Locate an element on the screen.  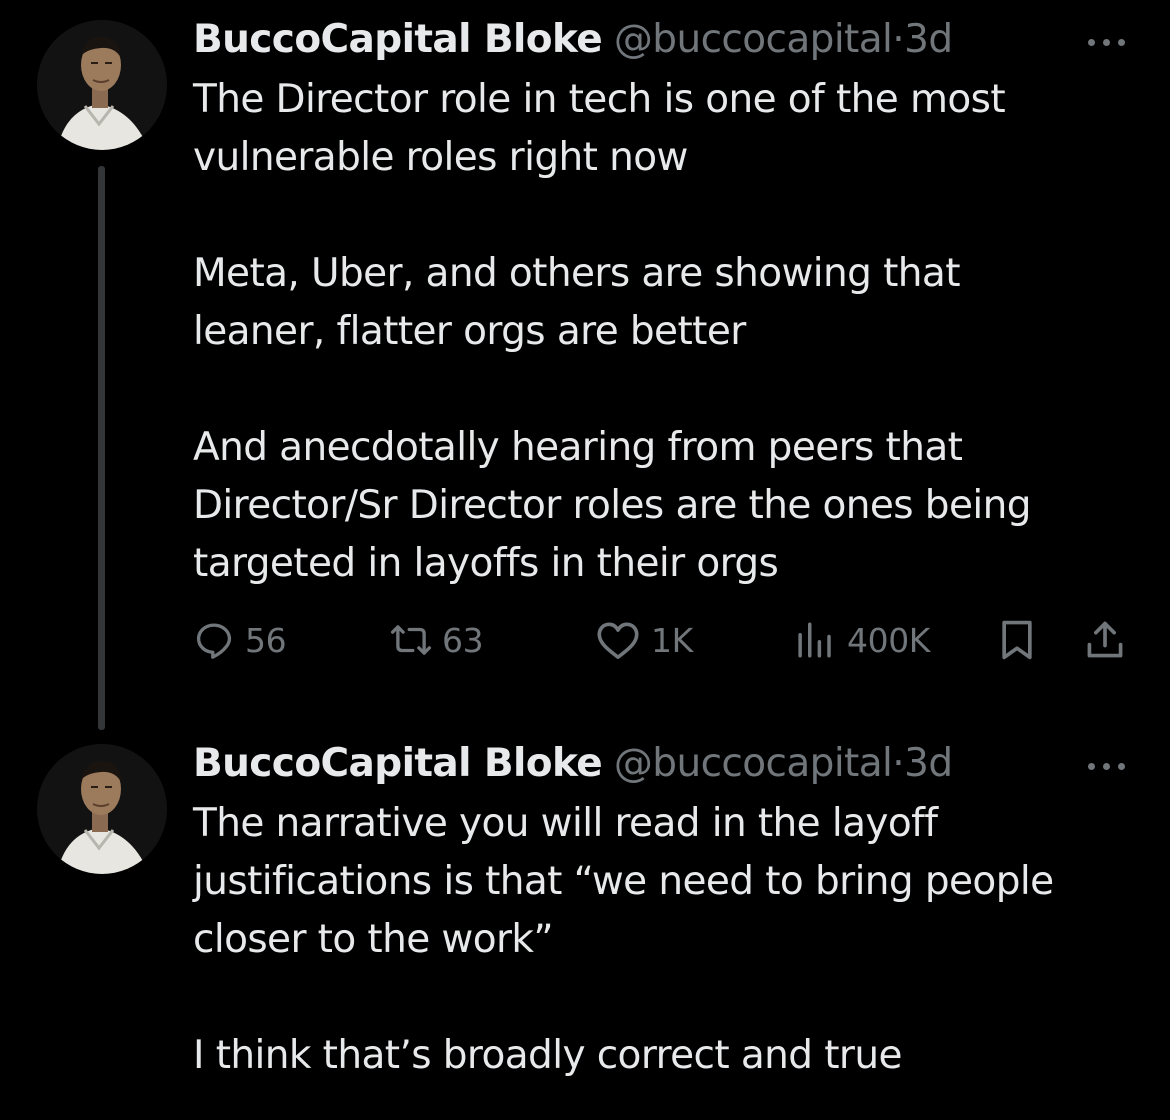
thread-line is located at coordinates (101, 448).